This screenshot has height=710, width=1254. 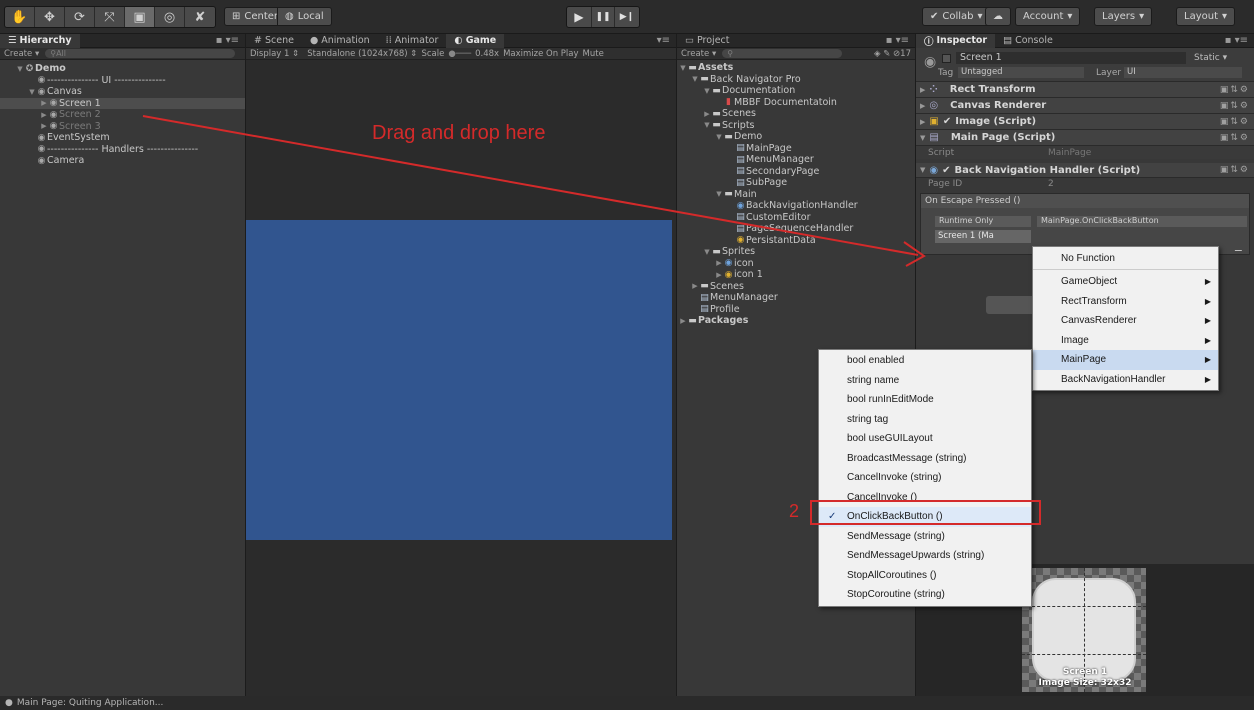 I want to click on step-number: 2, so click(x=794, y=511).